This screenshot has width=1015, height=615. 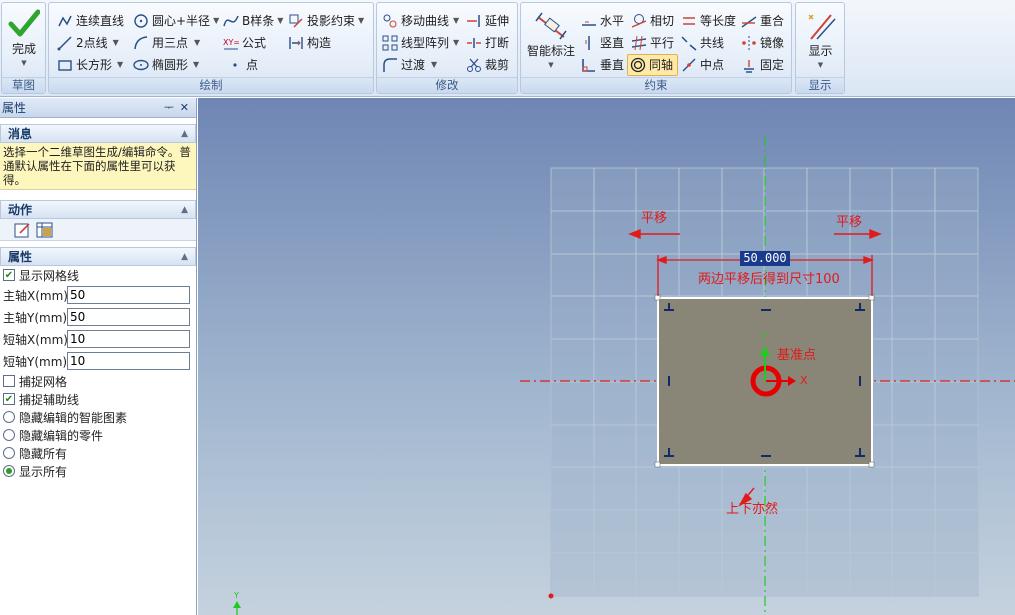 What do you see at coordinates (9, 381) in the screenshot?
I see `snap-grid-checkbox` at bounding box center [9, 381].